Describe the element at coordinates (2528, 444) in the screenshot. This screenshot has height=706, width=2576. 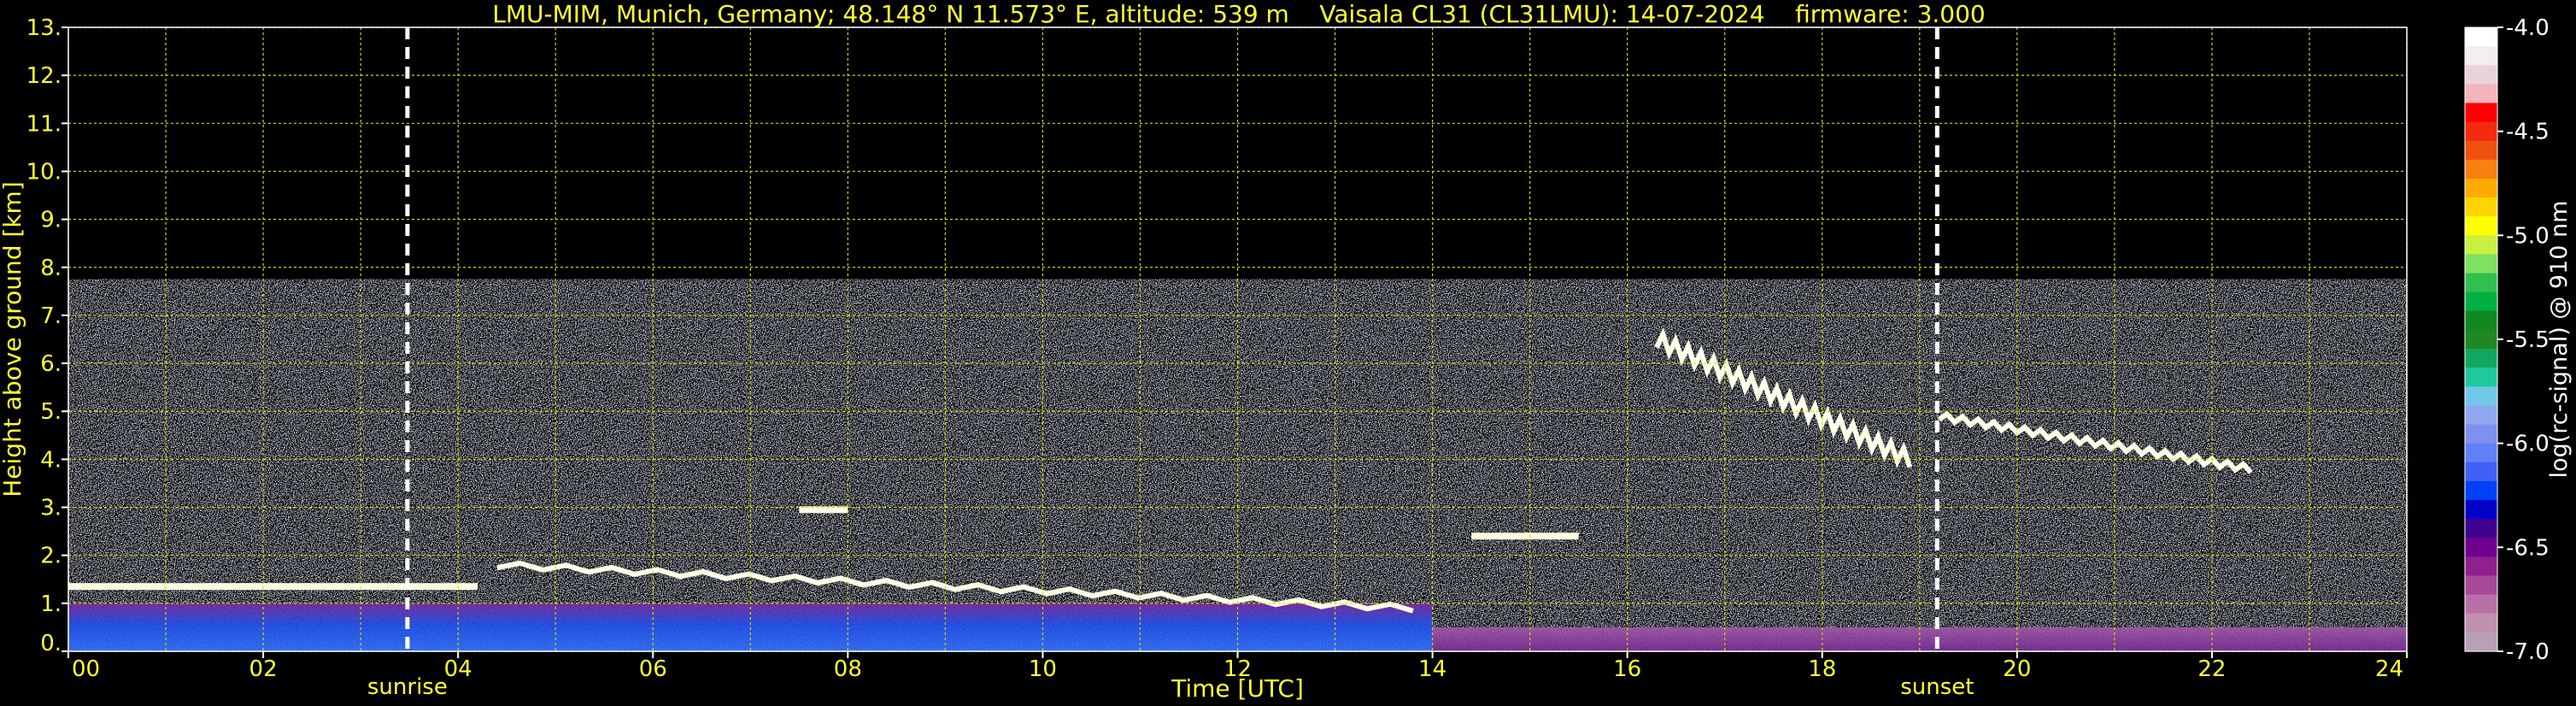
I see `colorbar-tick-label: -6.0` at that location.